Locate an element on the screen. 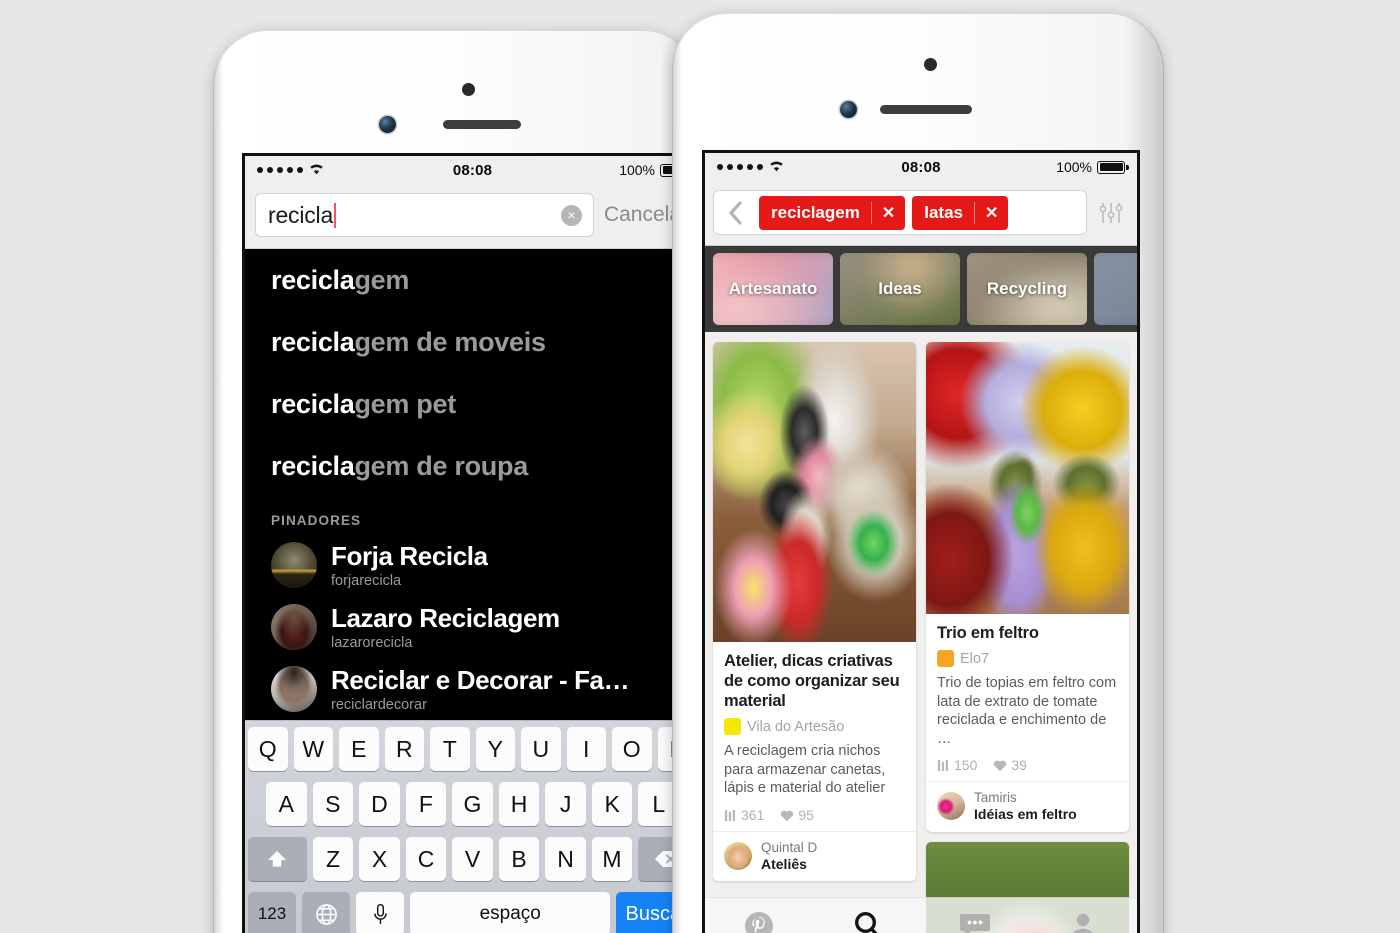 This screenshot has width=1400, height=933. microphone-icon is located at coordinates (380, 912).